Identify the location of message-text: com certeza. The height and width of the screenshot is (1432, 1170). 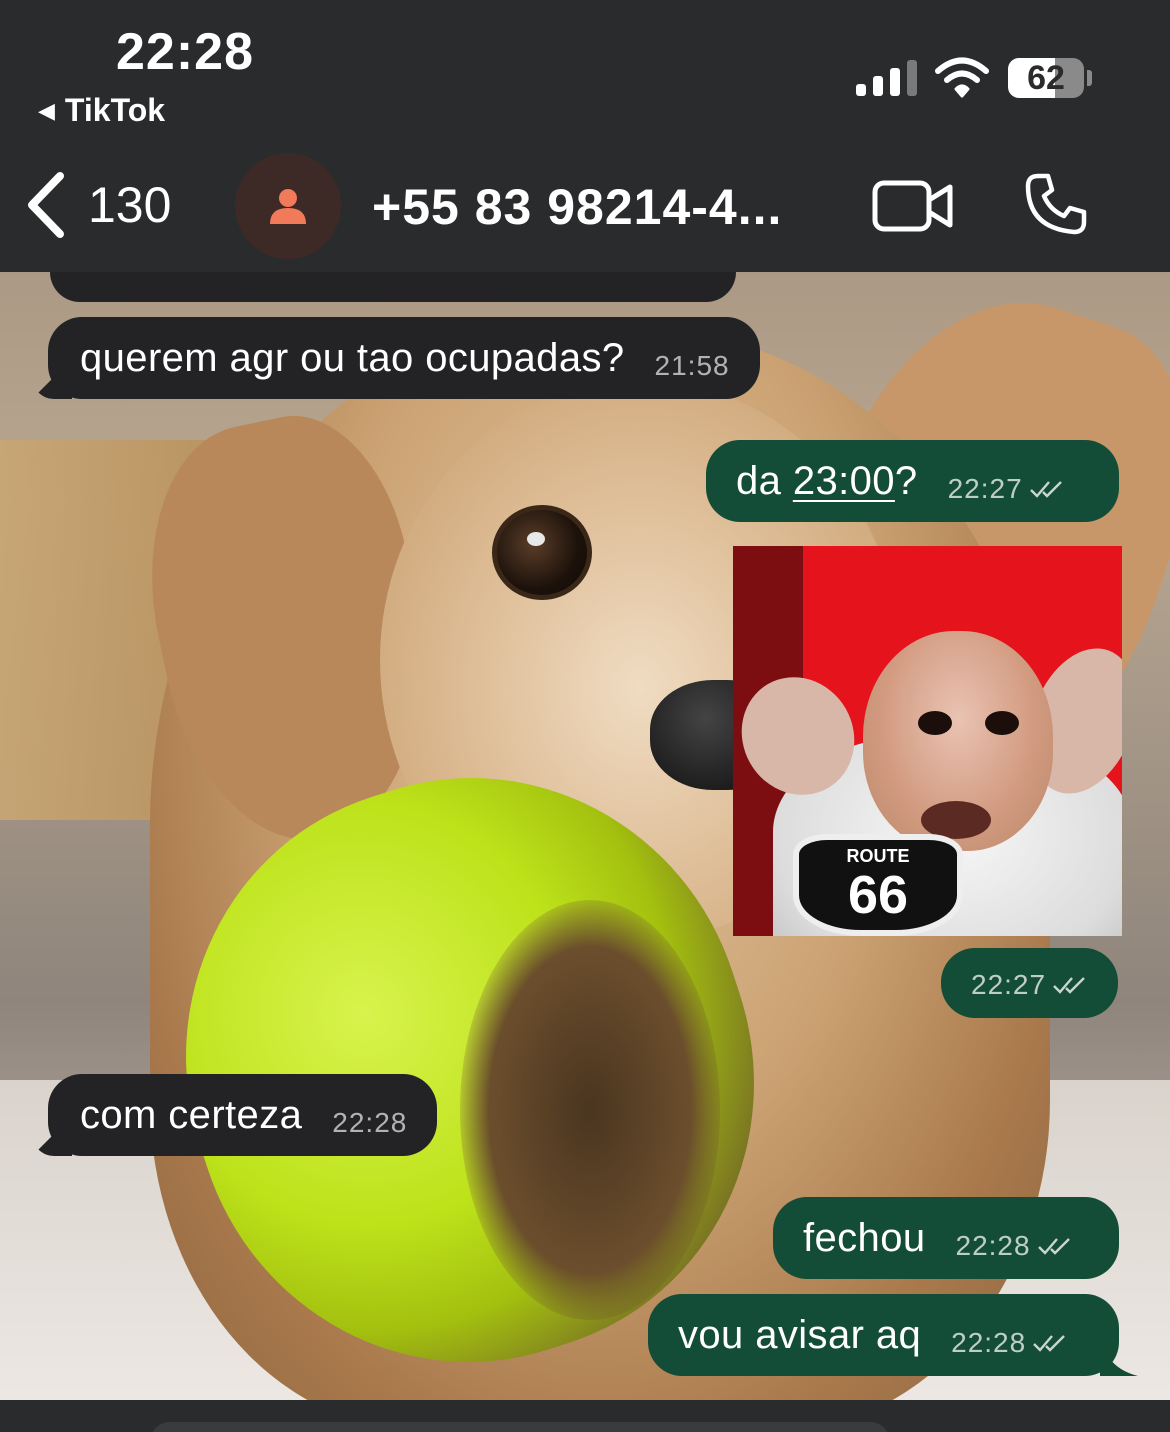
(191, 1114).